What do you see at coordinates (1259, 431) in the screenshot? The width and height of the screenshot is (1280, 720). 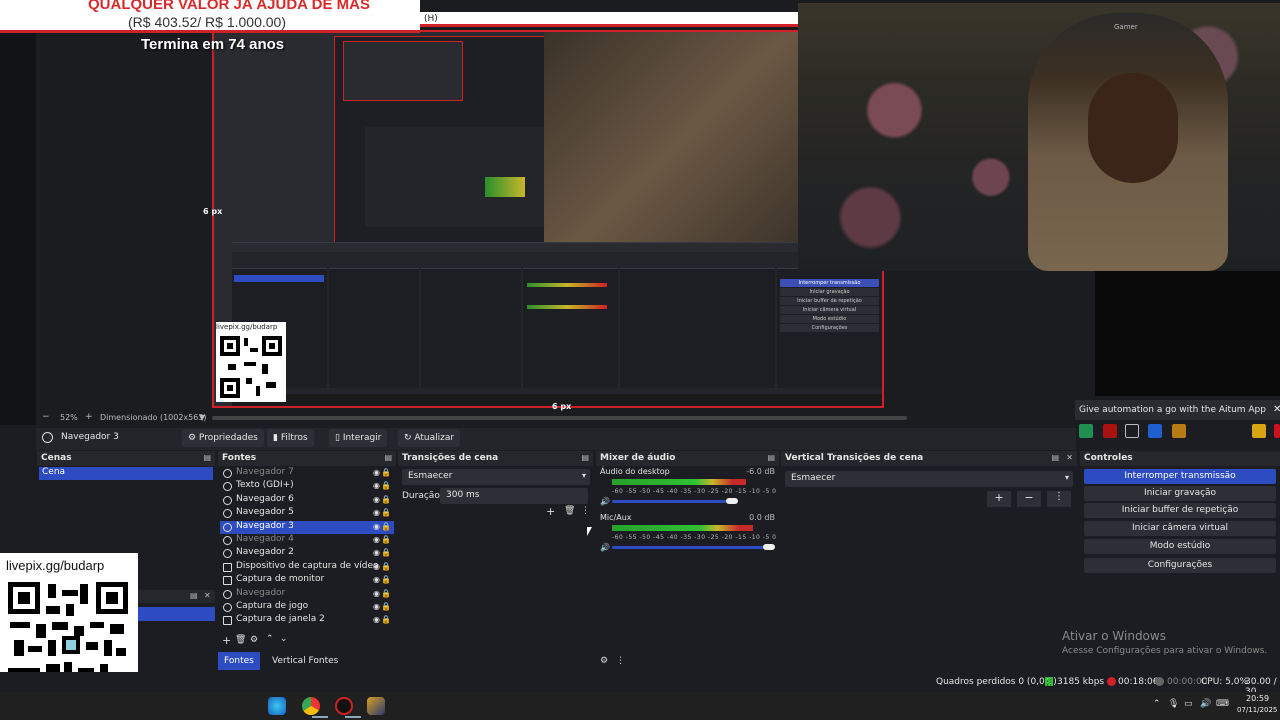 I see `gear-icon` at bounding box center [1259, 431].